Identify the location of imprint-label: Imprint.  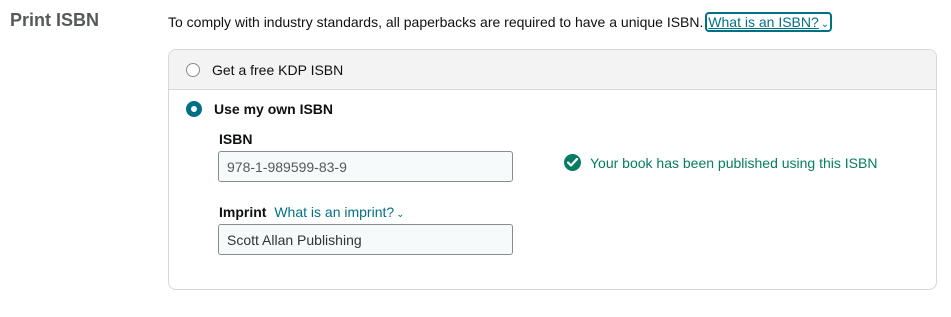
(243, 212).